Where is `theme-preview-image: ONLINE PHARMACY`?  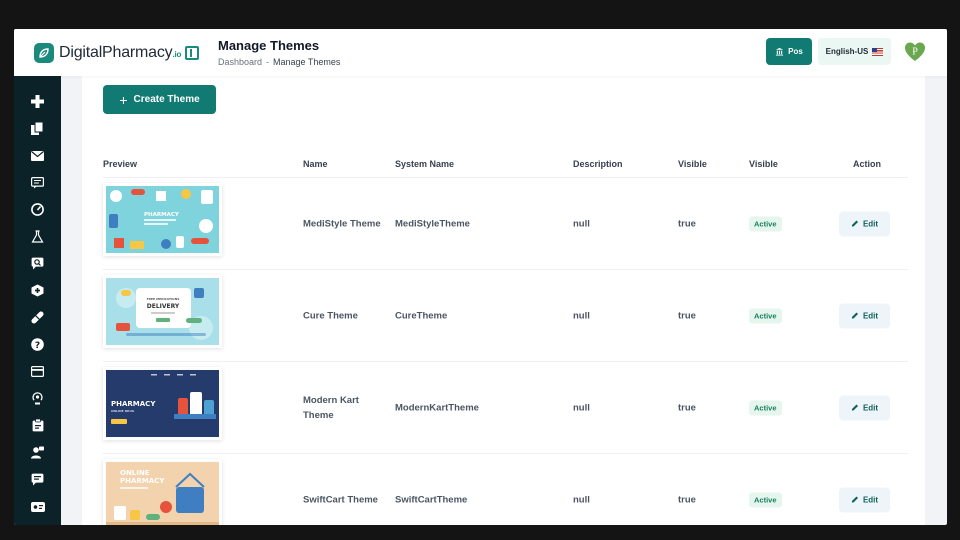 theme-preview-image: ONLINE PHARMACY is located at coordinates (162, 492).